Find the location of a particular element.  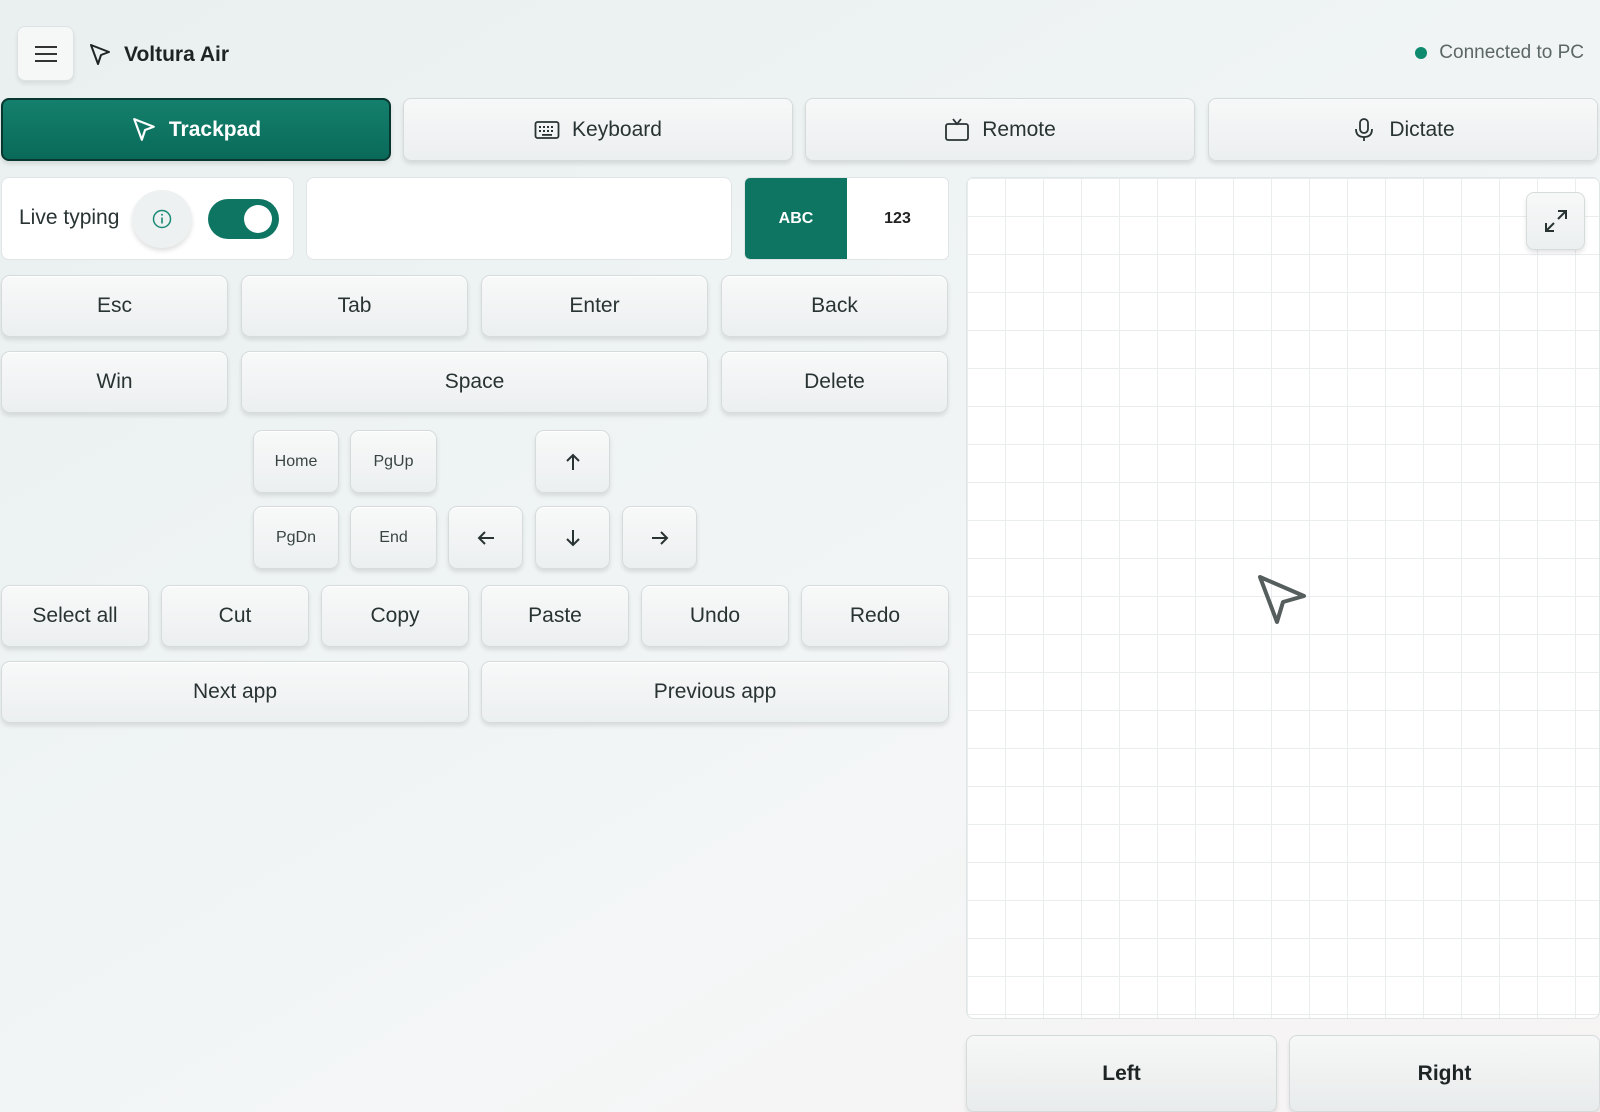

expand-icon is located at coordinates (1555, 221).